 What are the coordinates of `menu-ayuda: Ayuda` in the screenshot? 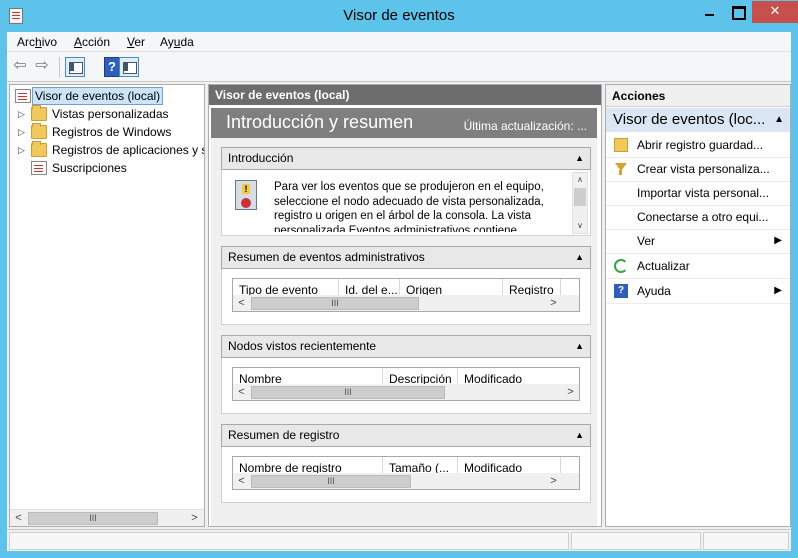 It's located at (177, 42).